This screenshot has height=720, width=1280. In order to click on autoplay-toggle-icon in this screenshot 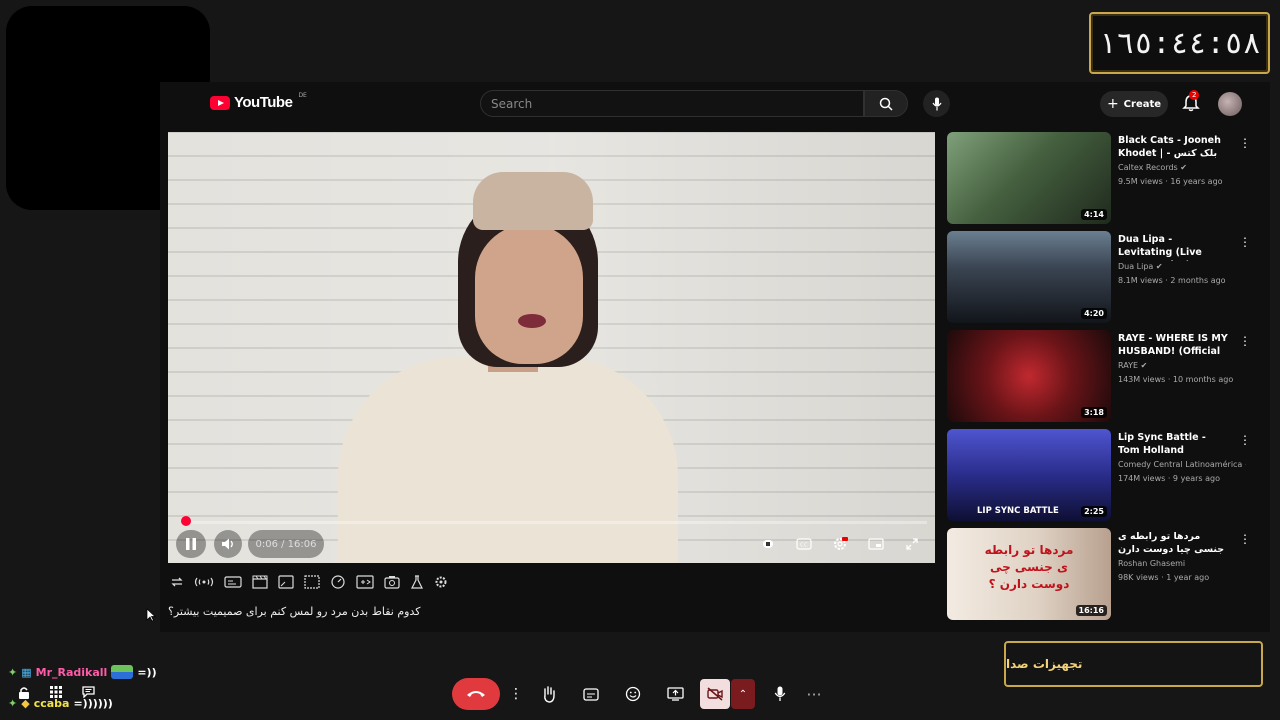, I will do `click(768, 544)`.